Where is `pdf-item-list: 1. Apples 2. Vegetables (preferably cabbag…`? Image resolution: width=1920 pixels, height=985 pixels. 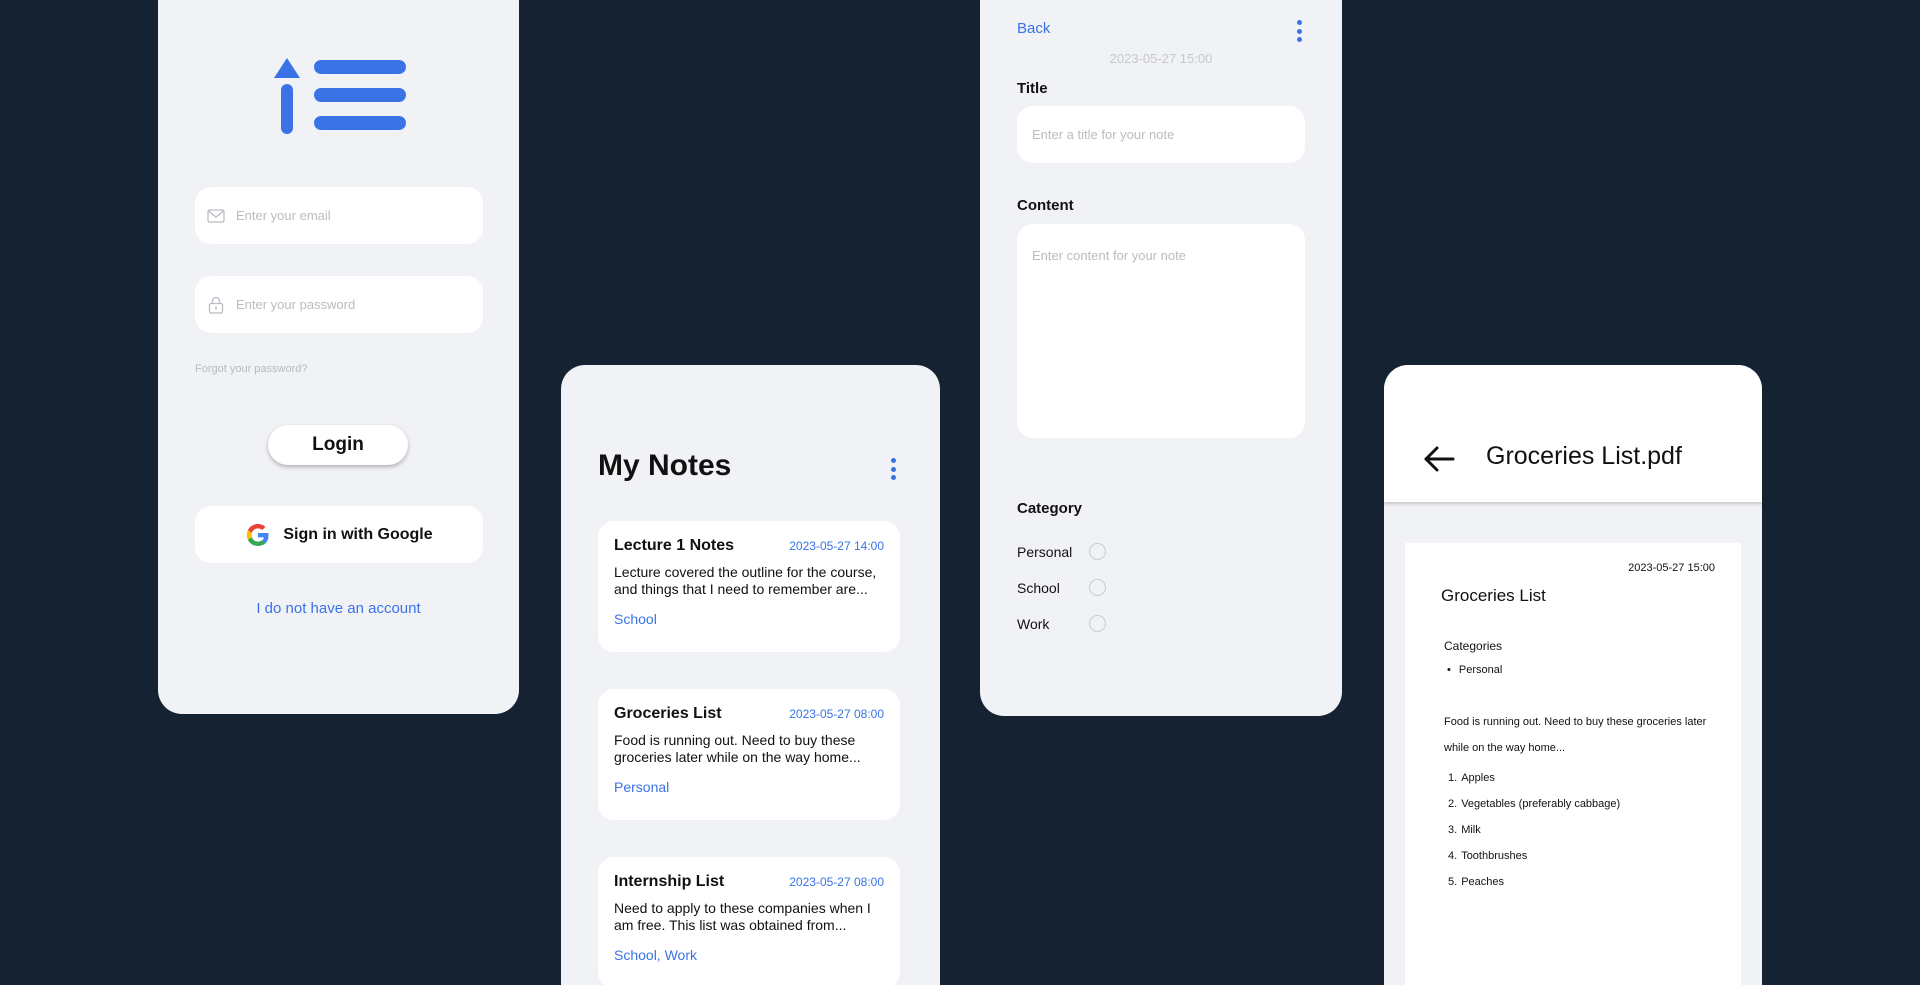 pdf-item-list: 1. Apples 2. Vegetables (preferably cabbag… is located at coordinates (1534, 830).